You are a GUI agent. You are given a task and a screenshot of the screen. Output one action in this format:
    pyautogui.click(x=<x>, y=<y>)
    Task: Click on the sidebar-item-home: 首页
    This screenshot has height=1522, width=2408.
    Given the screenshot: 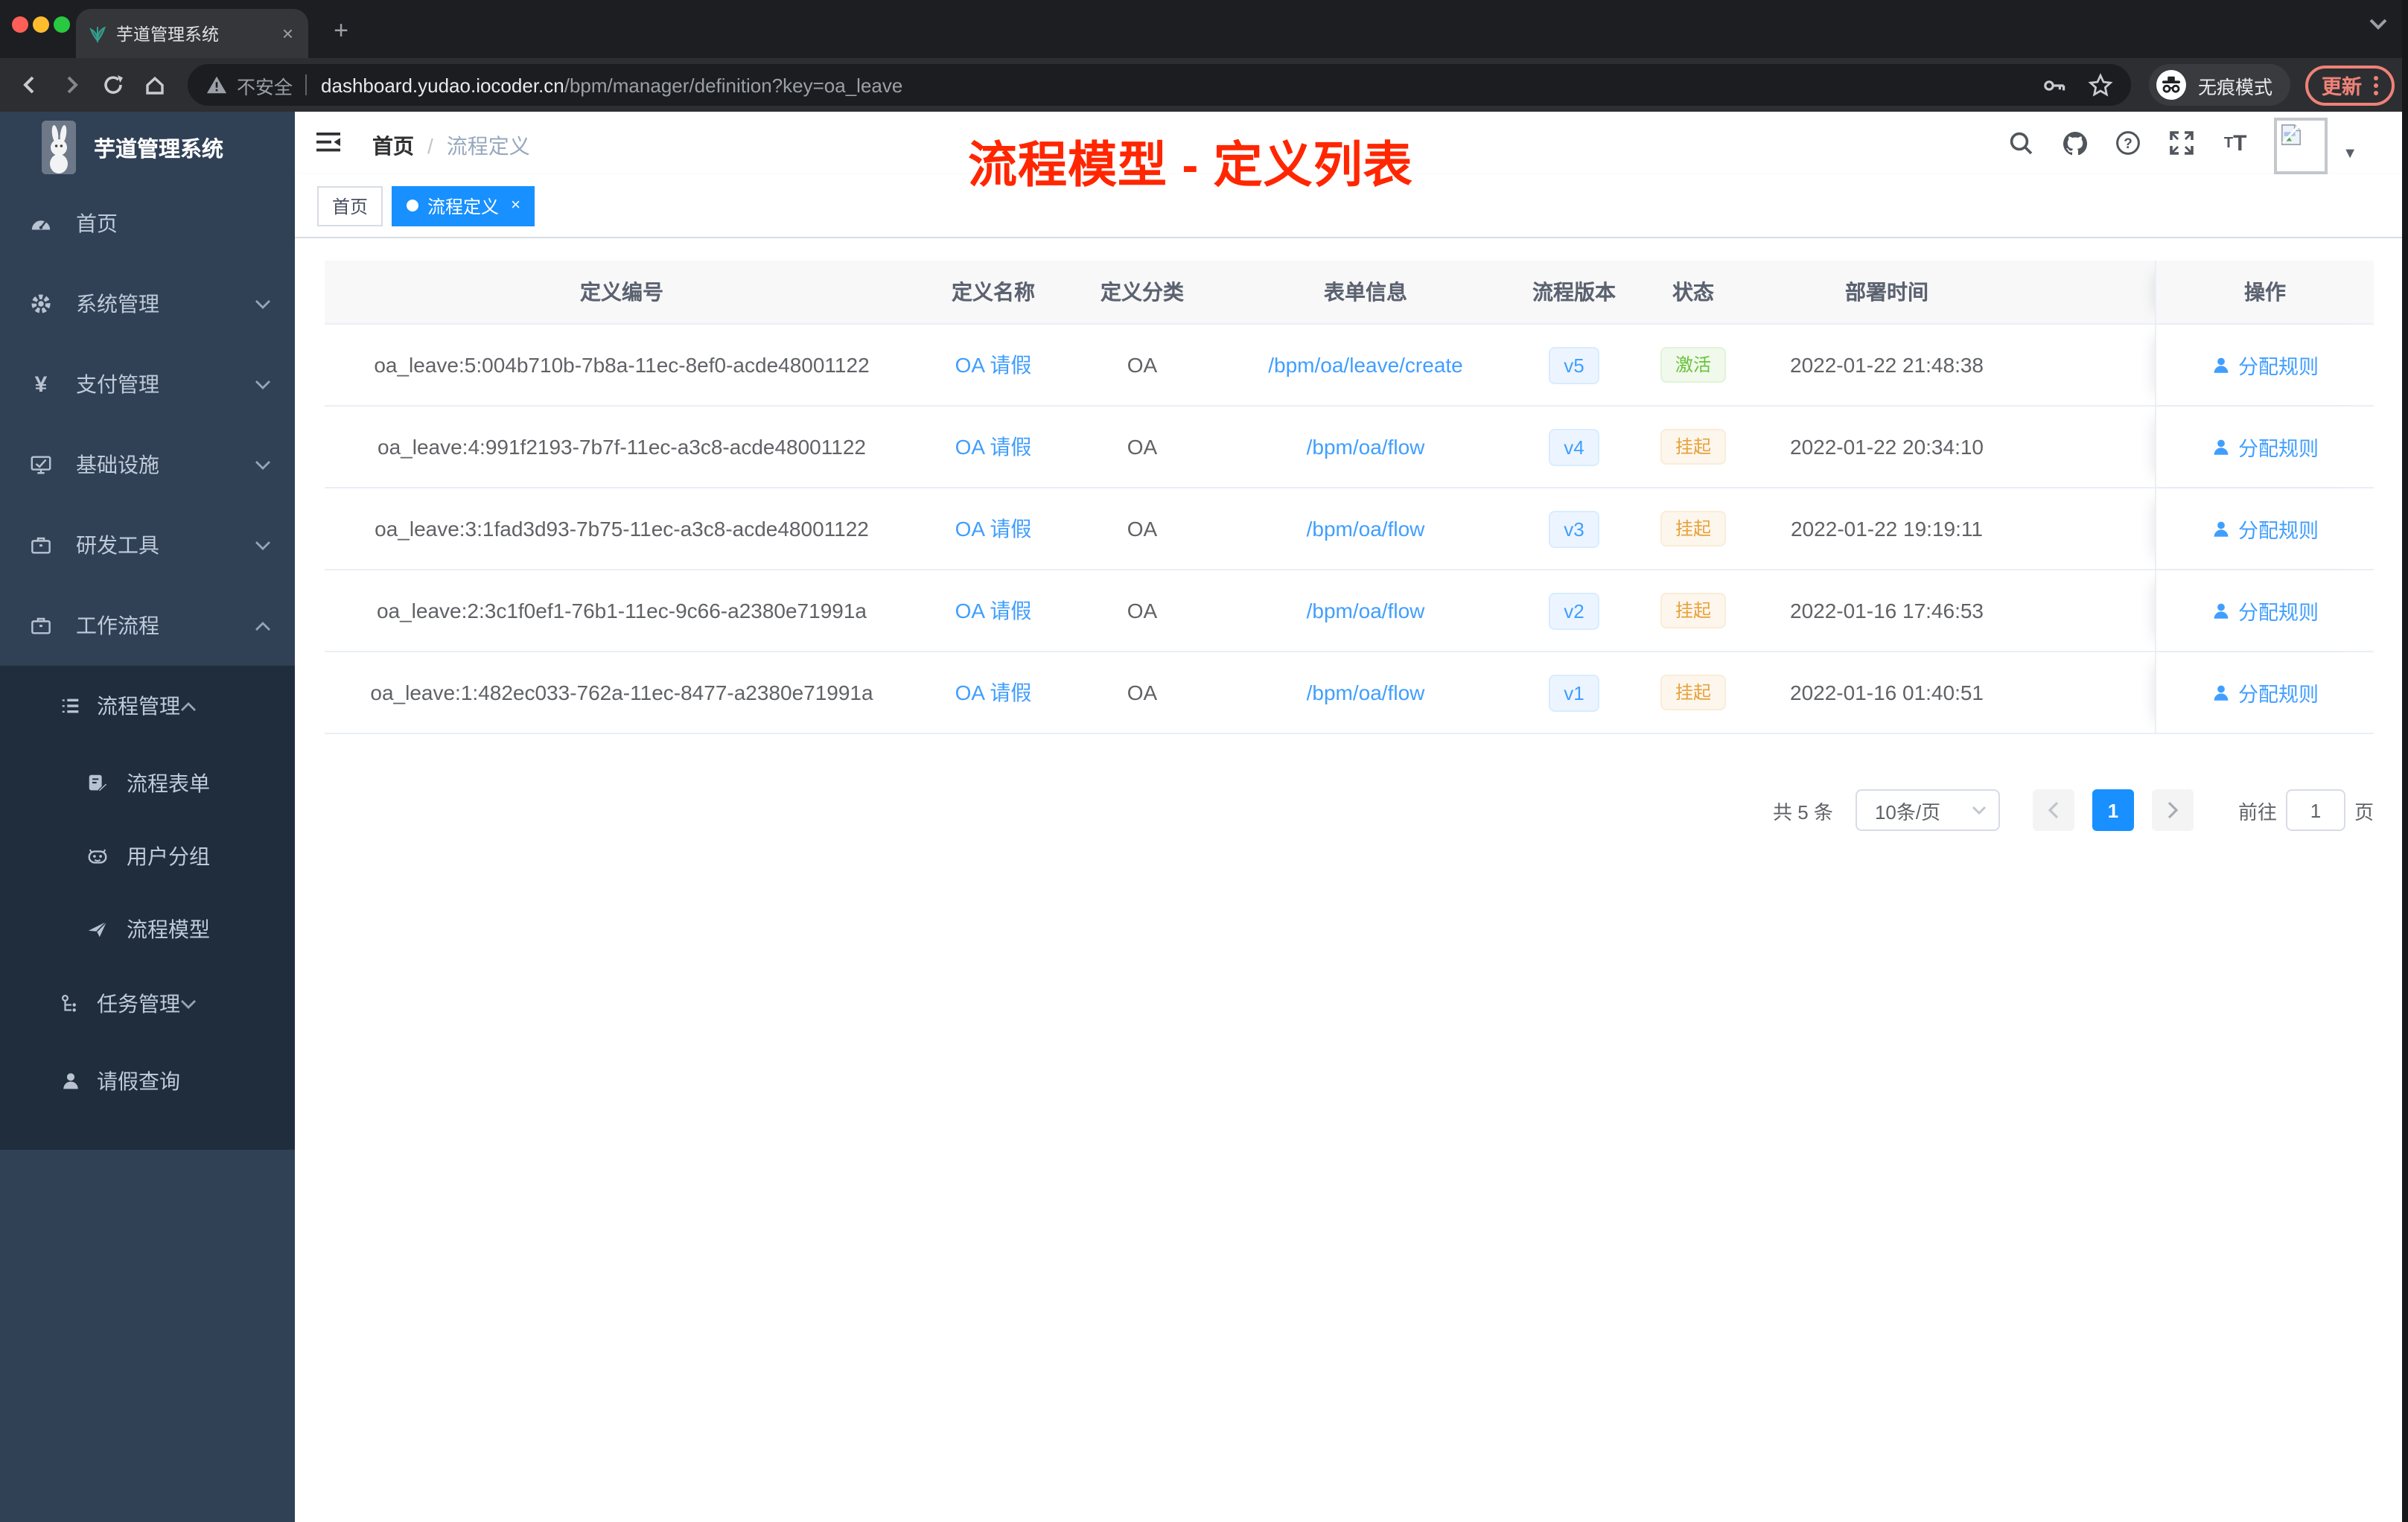 What is the action you would take?
    pyautogui.click(x=147, y=223)
    